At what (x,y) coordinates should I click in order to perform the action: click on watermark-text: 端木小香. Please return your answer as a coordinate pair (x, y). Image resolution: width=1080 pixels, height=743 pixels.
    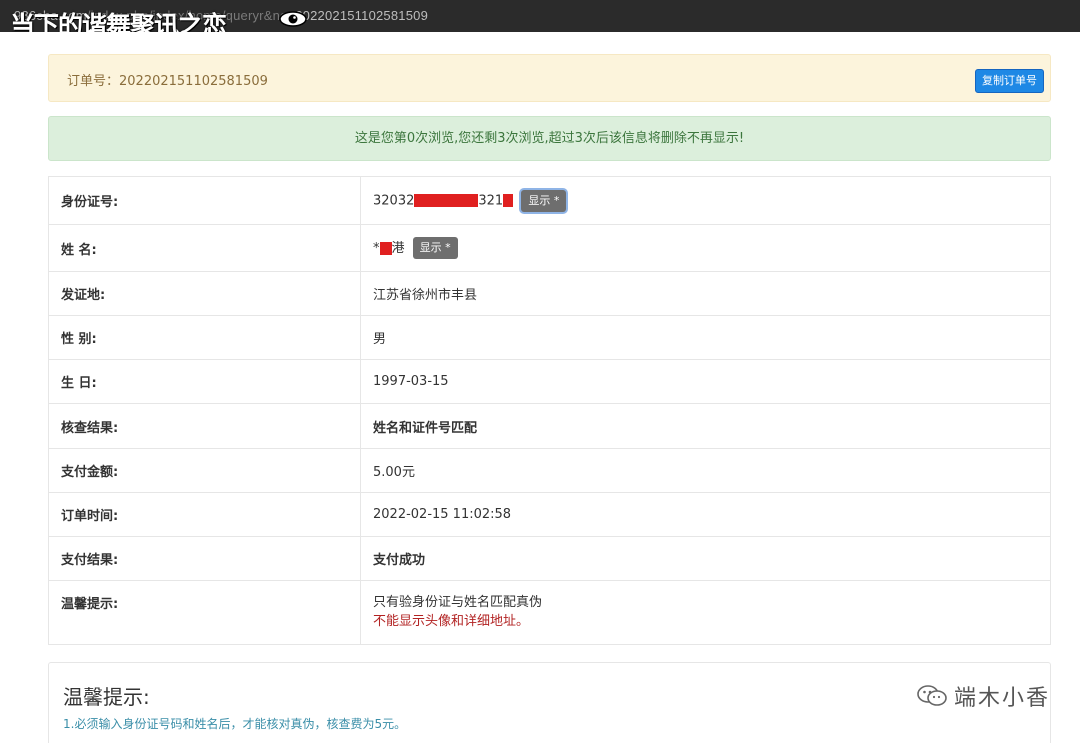
    Looking at the image, I should click on (1001, 698).